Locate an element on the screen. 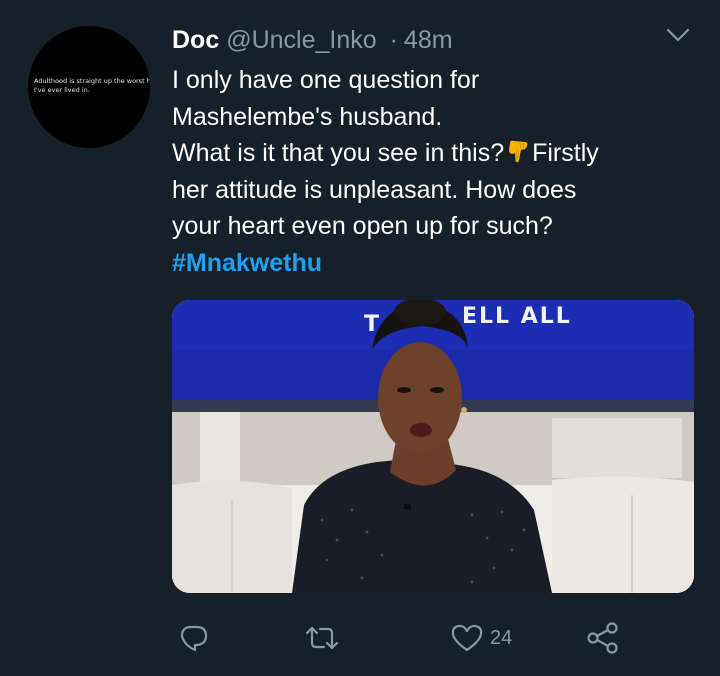 Image resolution: width=720 pixels, height=676 pixels. tweet-line: I only have one question for is located at coordinates (326, 80).